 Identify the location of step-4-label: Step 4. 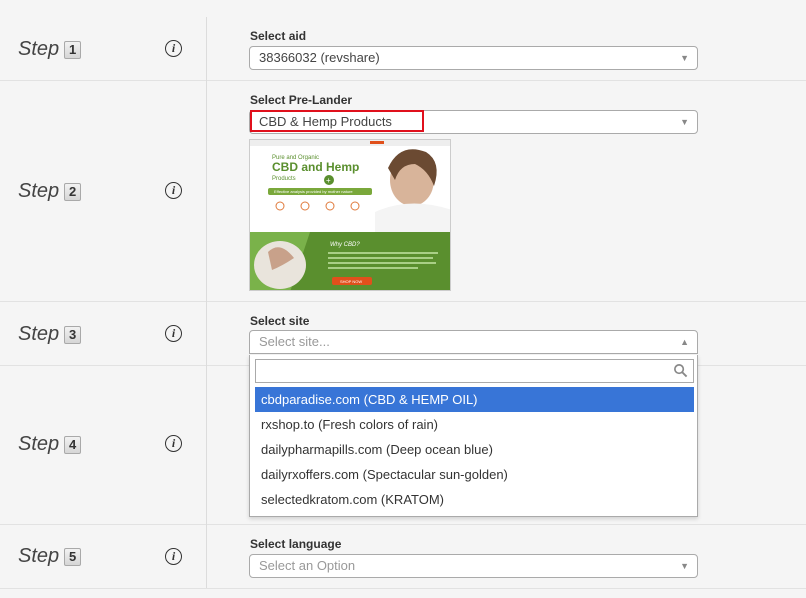
(50, 444).